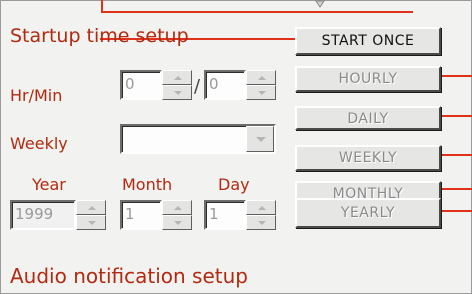 The height and width of the screenshot is (294, 472). Describe the element at coordinates (141, 215) in the screenshot. I see `month-input: 1` at that location.